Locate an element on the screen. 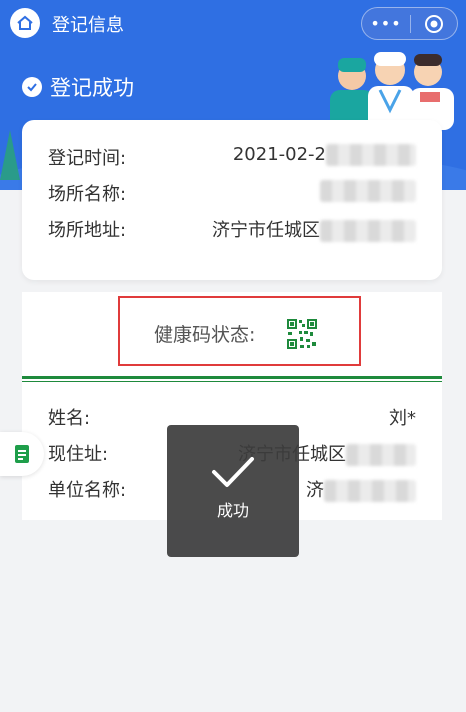 The width and height of the screenshot is (466, 712). qr-code-icon is located at coordinates (302, 334).